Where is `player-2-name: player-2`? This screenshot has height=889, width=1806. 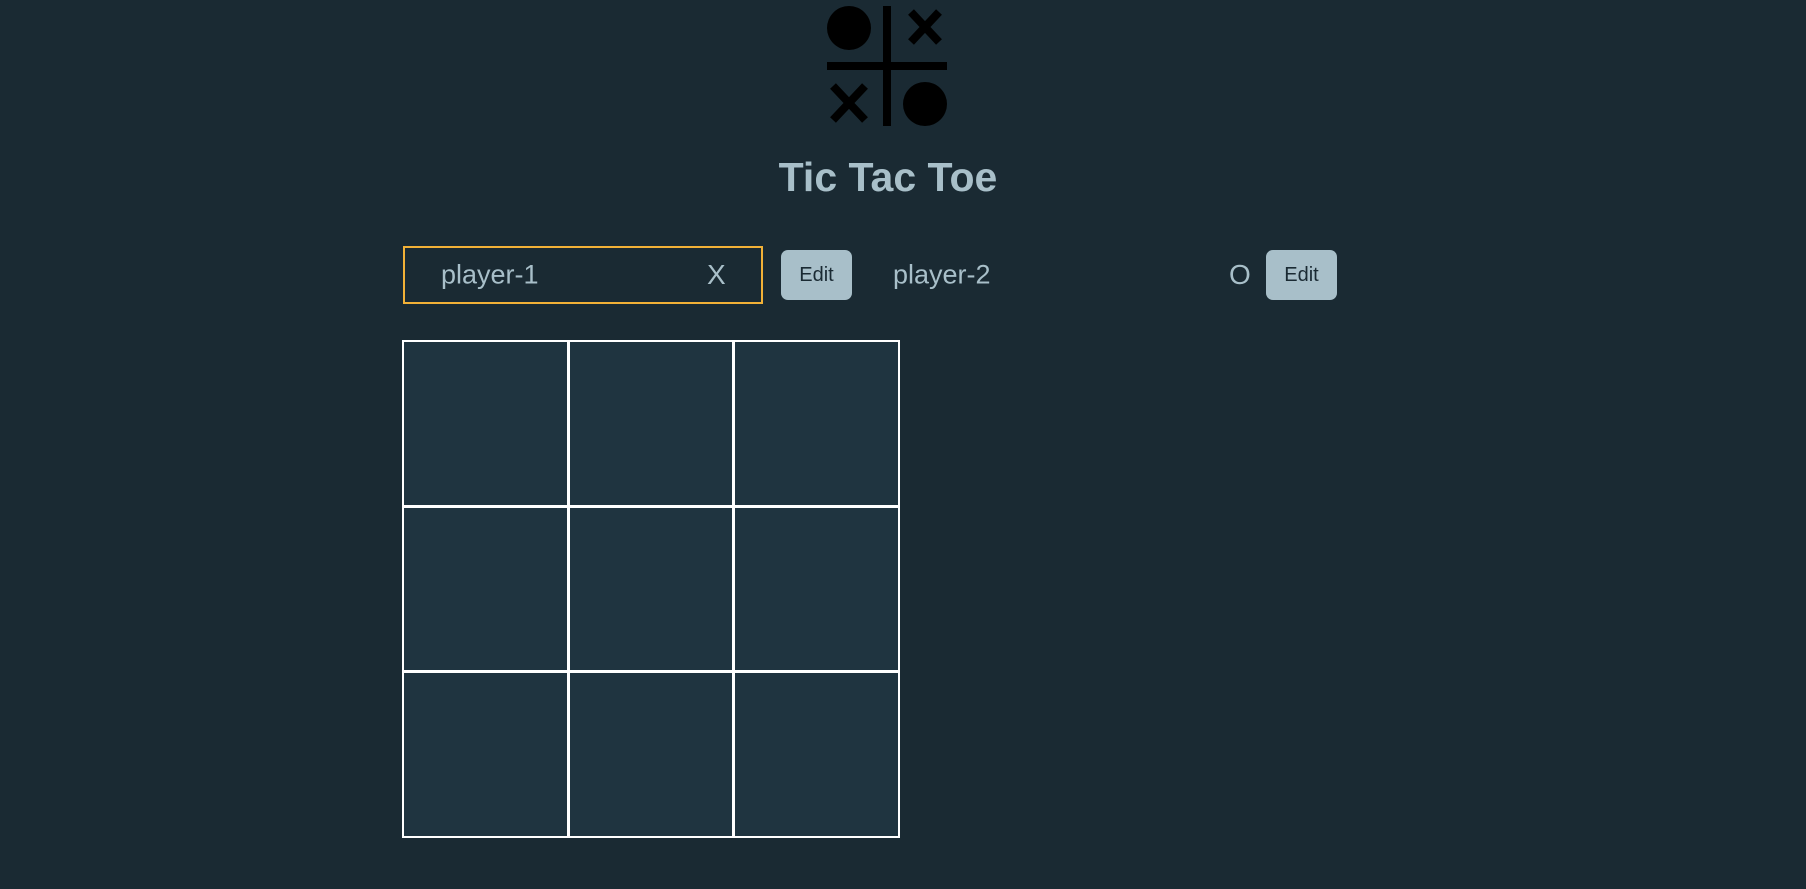
player-2-name: player-2 is located at coordinates (942, 274).